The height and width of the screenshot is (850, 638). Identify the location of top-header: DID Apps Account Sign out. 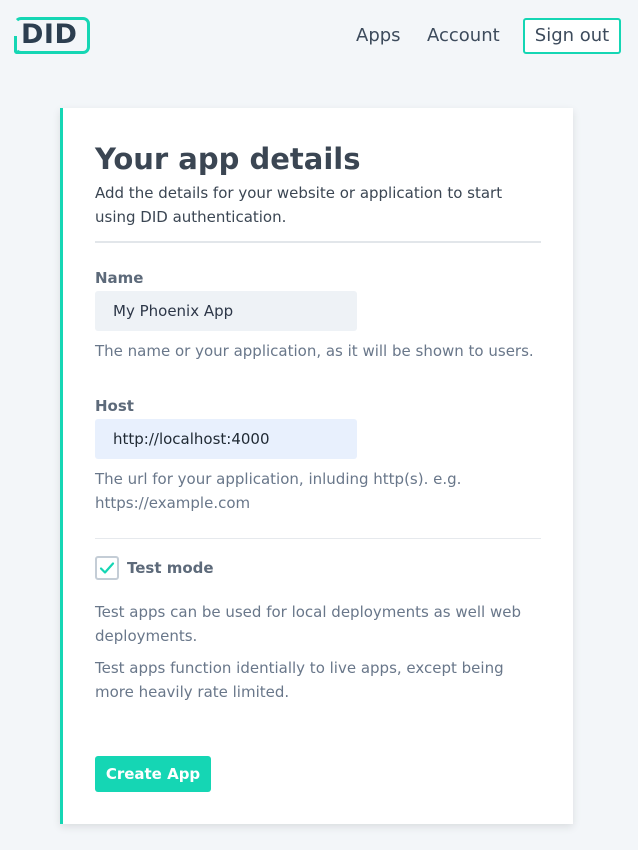
(319, 35).